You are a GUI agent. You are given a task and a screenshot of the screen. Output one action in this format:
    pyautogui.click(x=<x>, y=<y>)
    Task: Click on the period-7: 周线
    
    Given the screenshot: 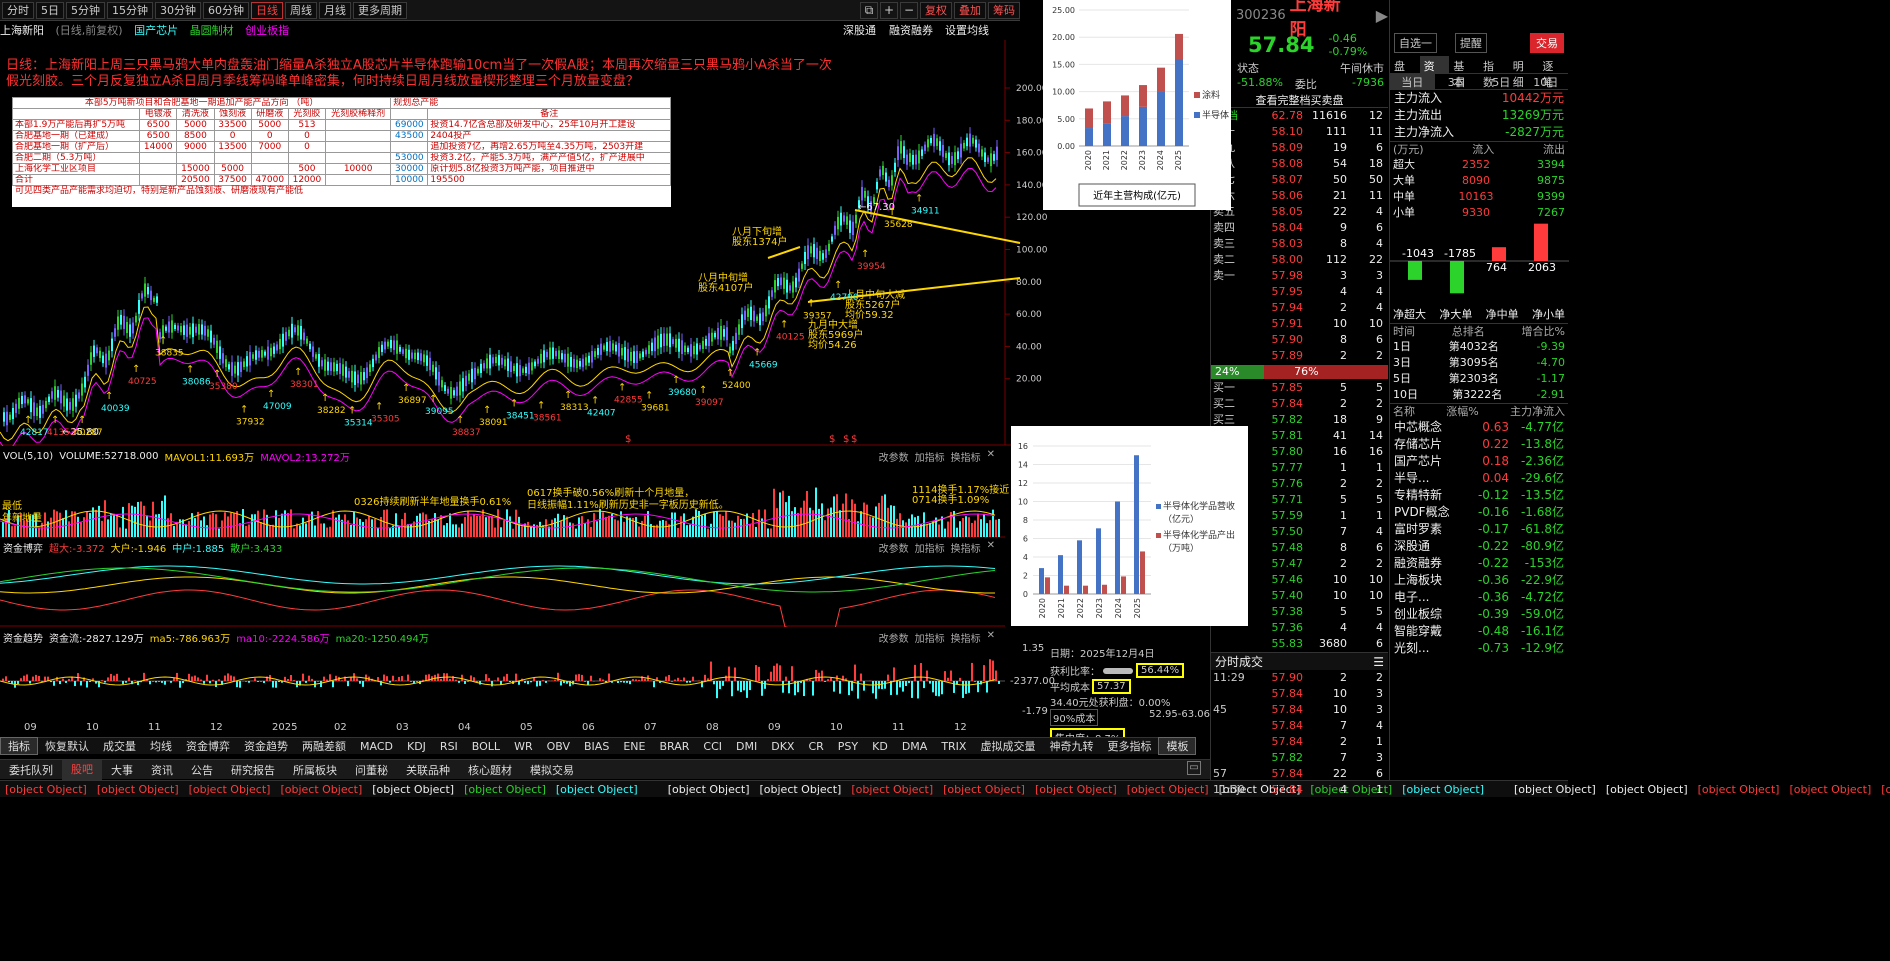 What is the action you would take?
    pyautogui.click(x=301, y=10)
    